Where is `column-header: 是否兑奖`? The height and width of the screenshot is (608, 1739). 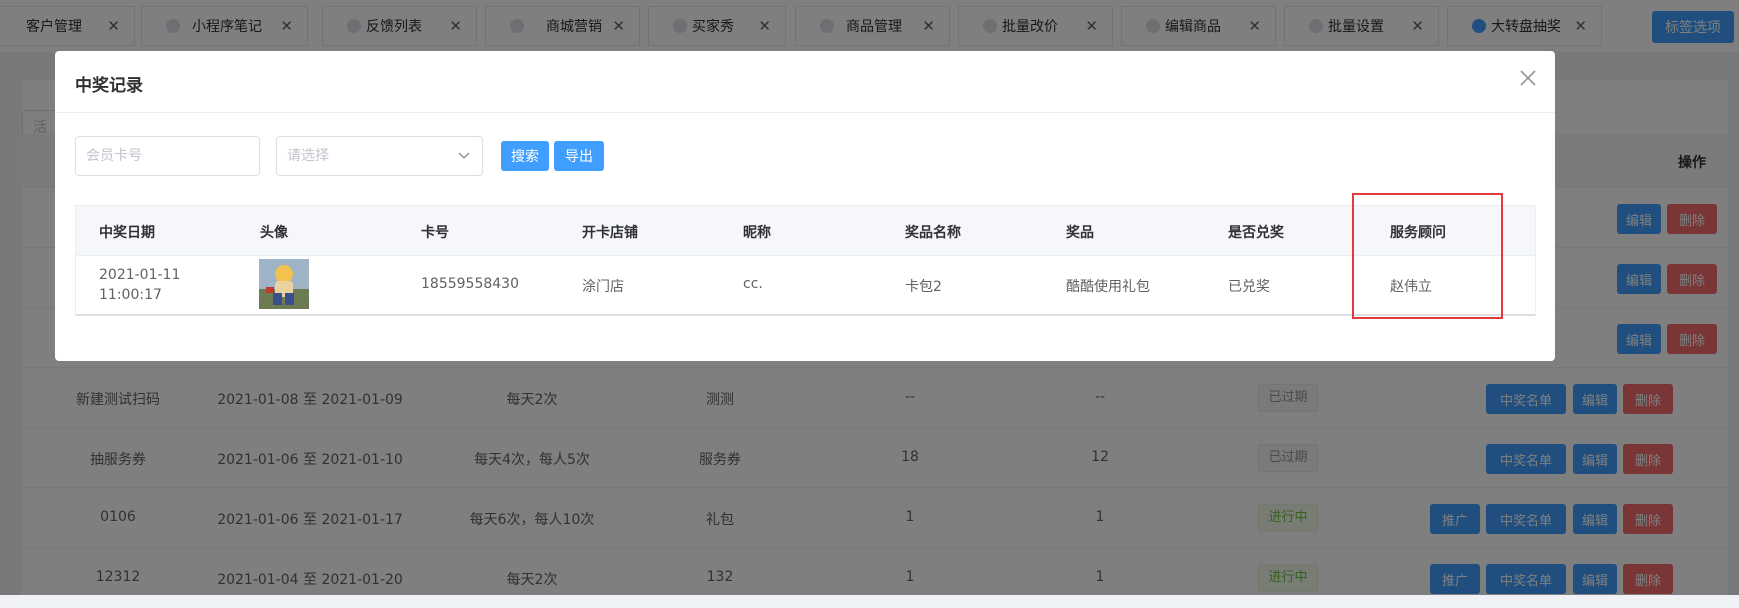 column-header: 是否兑奖 is located at coordinates (1256, 233).